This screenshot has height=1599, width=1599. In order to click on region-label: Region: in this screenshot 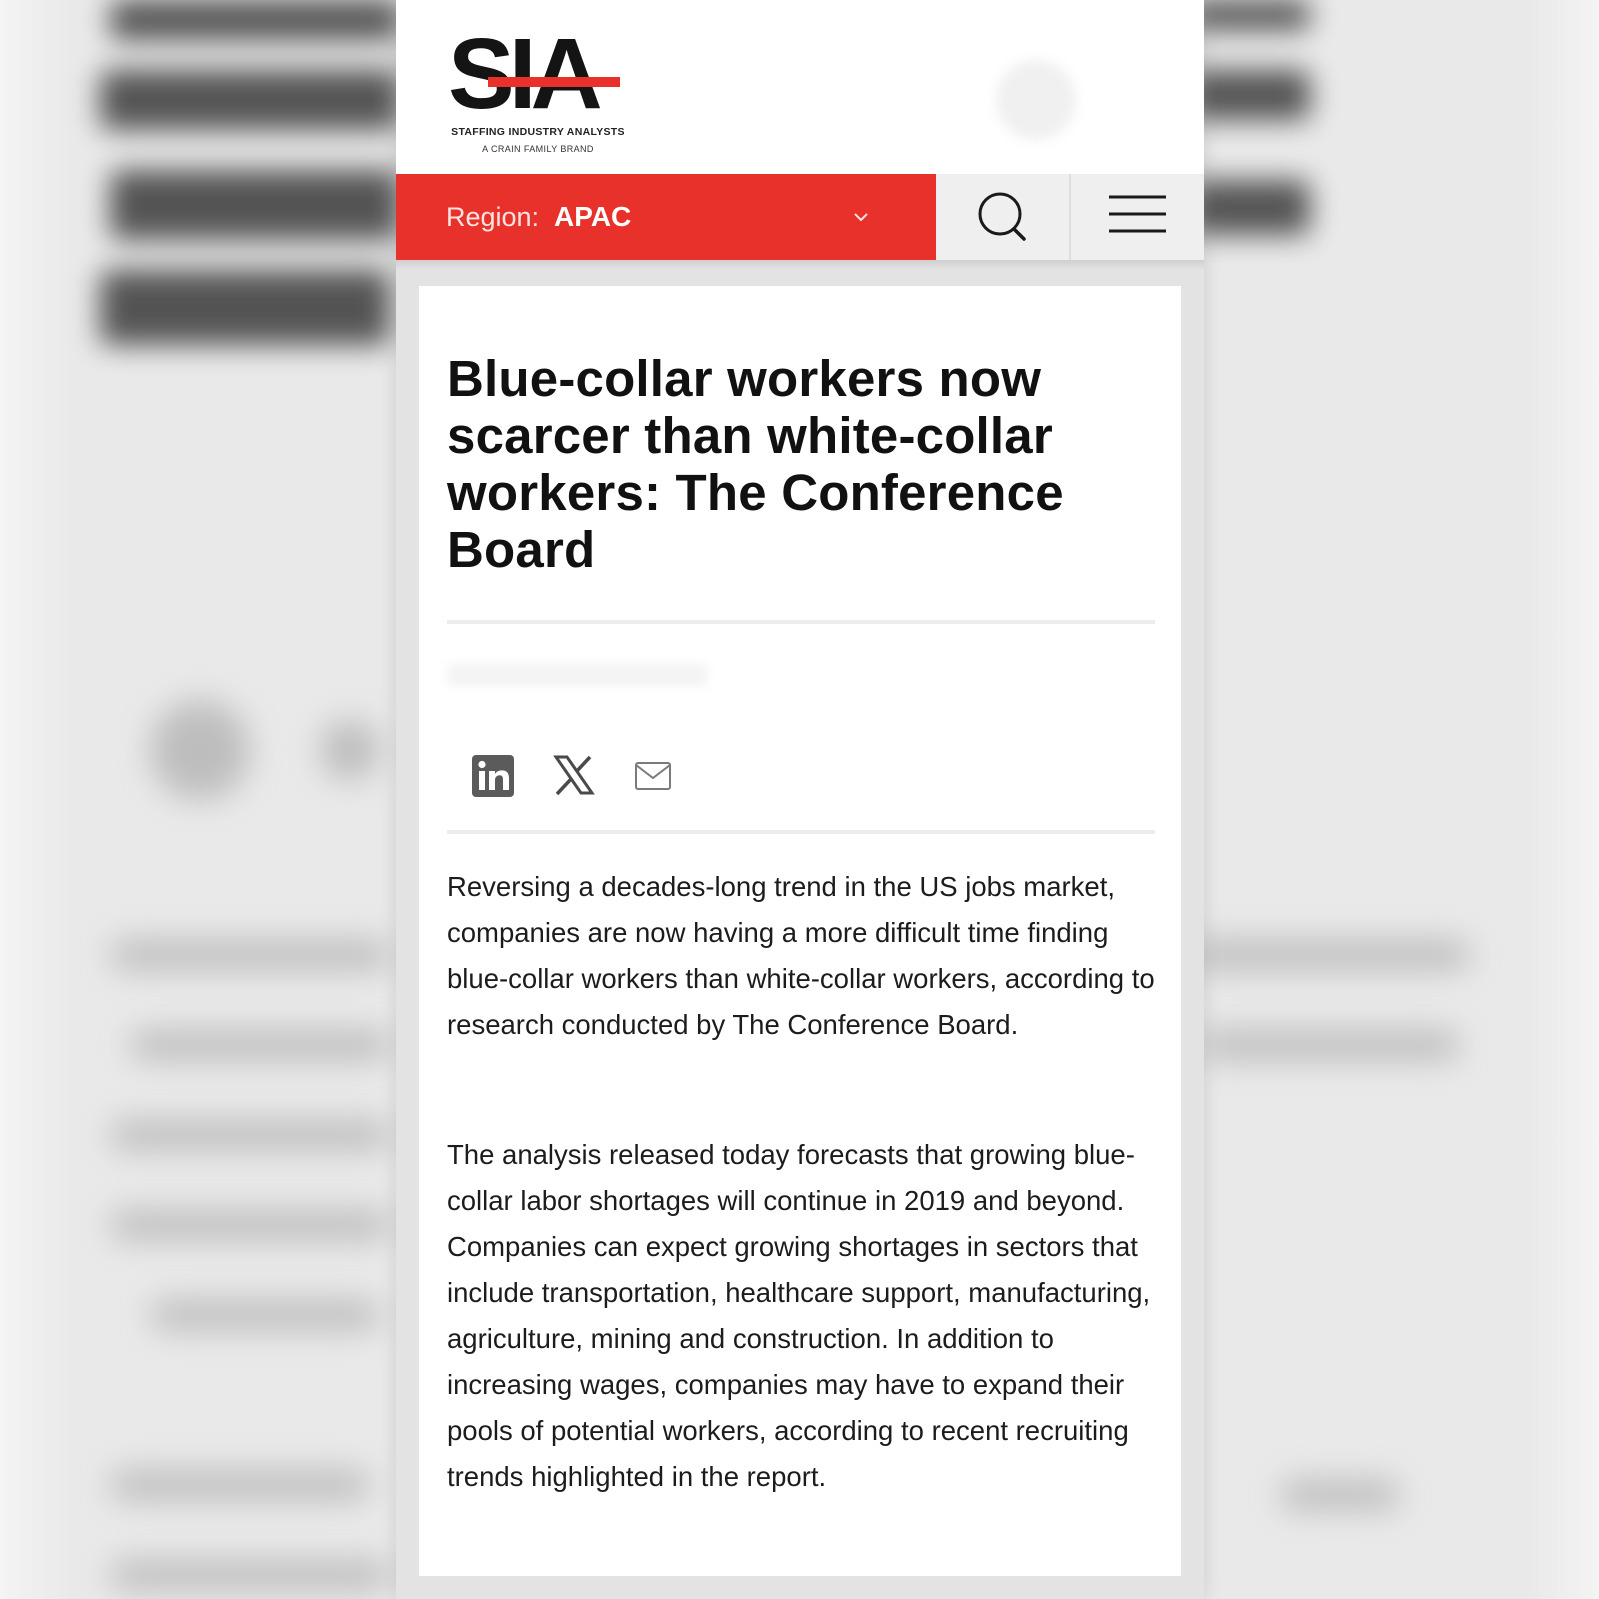, I will do `click(493, 217)`.